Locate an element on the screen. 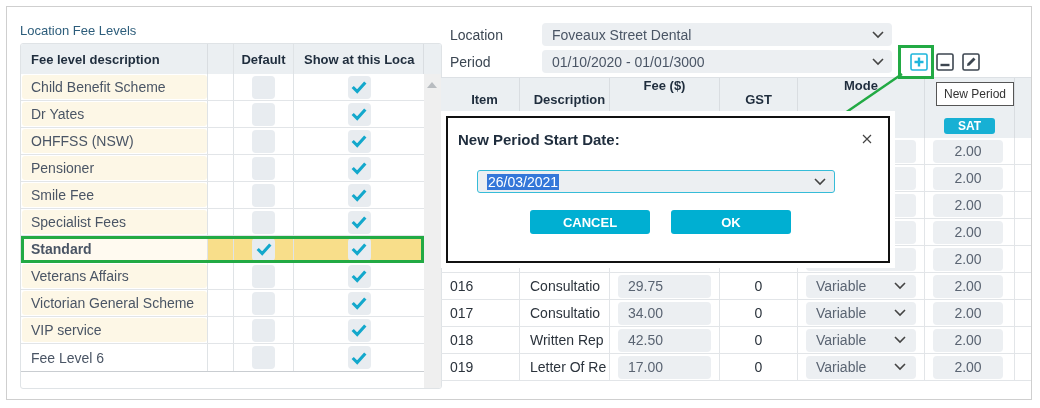  tooltip: New Period is located at coordinates (975, 94).